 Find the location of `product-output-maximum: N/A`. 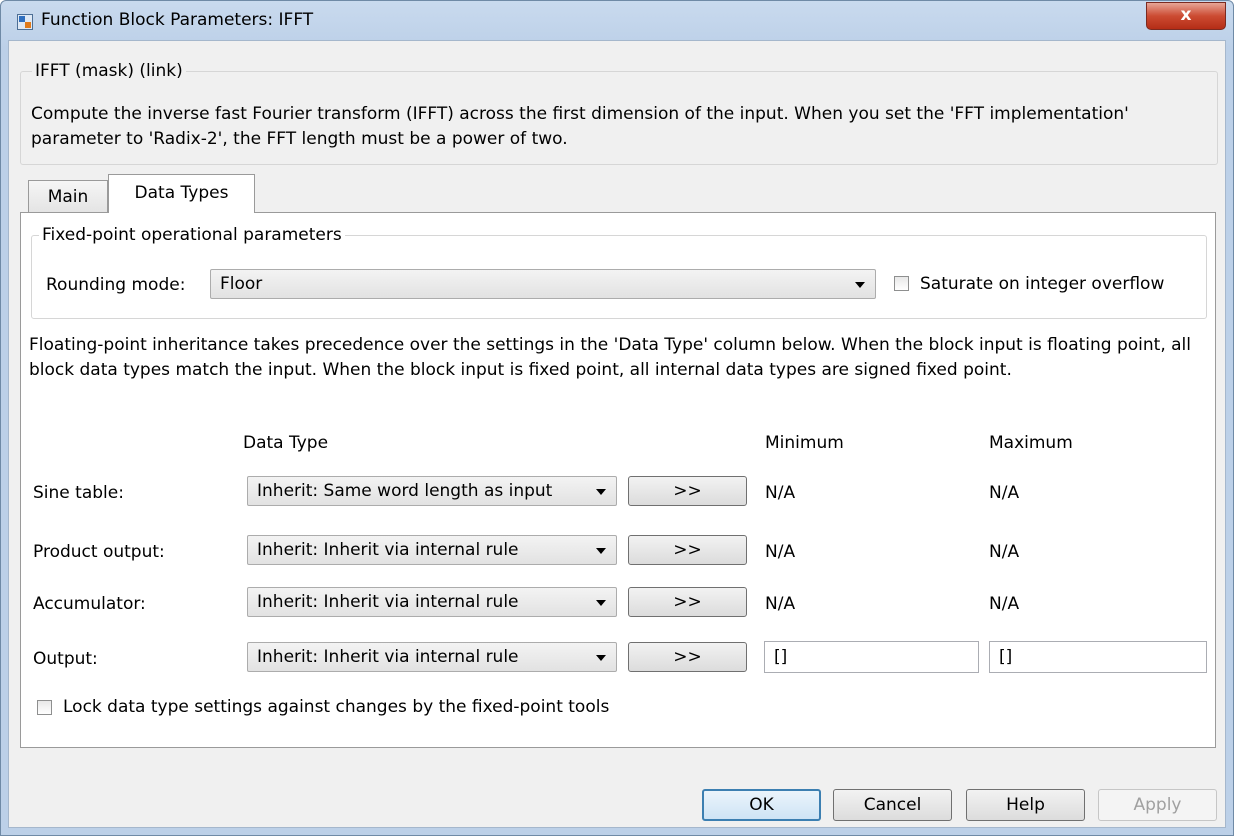

product-output-maximum: N/A is located at coordinates (1004, 552).